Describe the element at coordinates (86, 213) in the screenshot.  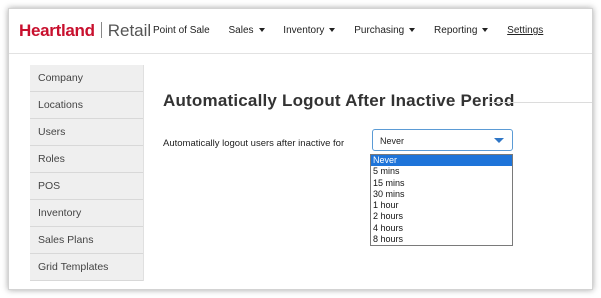
I see `sidebar-item-inventory: Inventory` at that location.